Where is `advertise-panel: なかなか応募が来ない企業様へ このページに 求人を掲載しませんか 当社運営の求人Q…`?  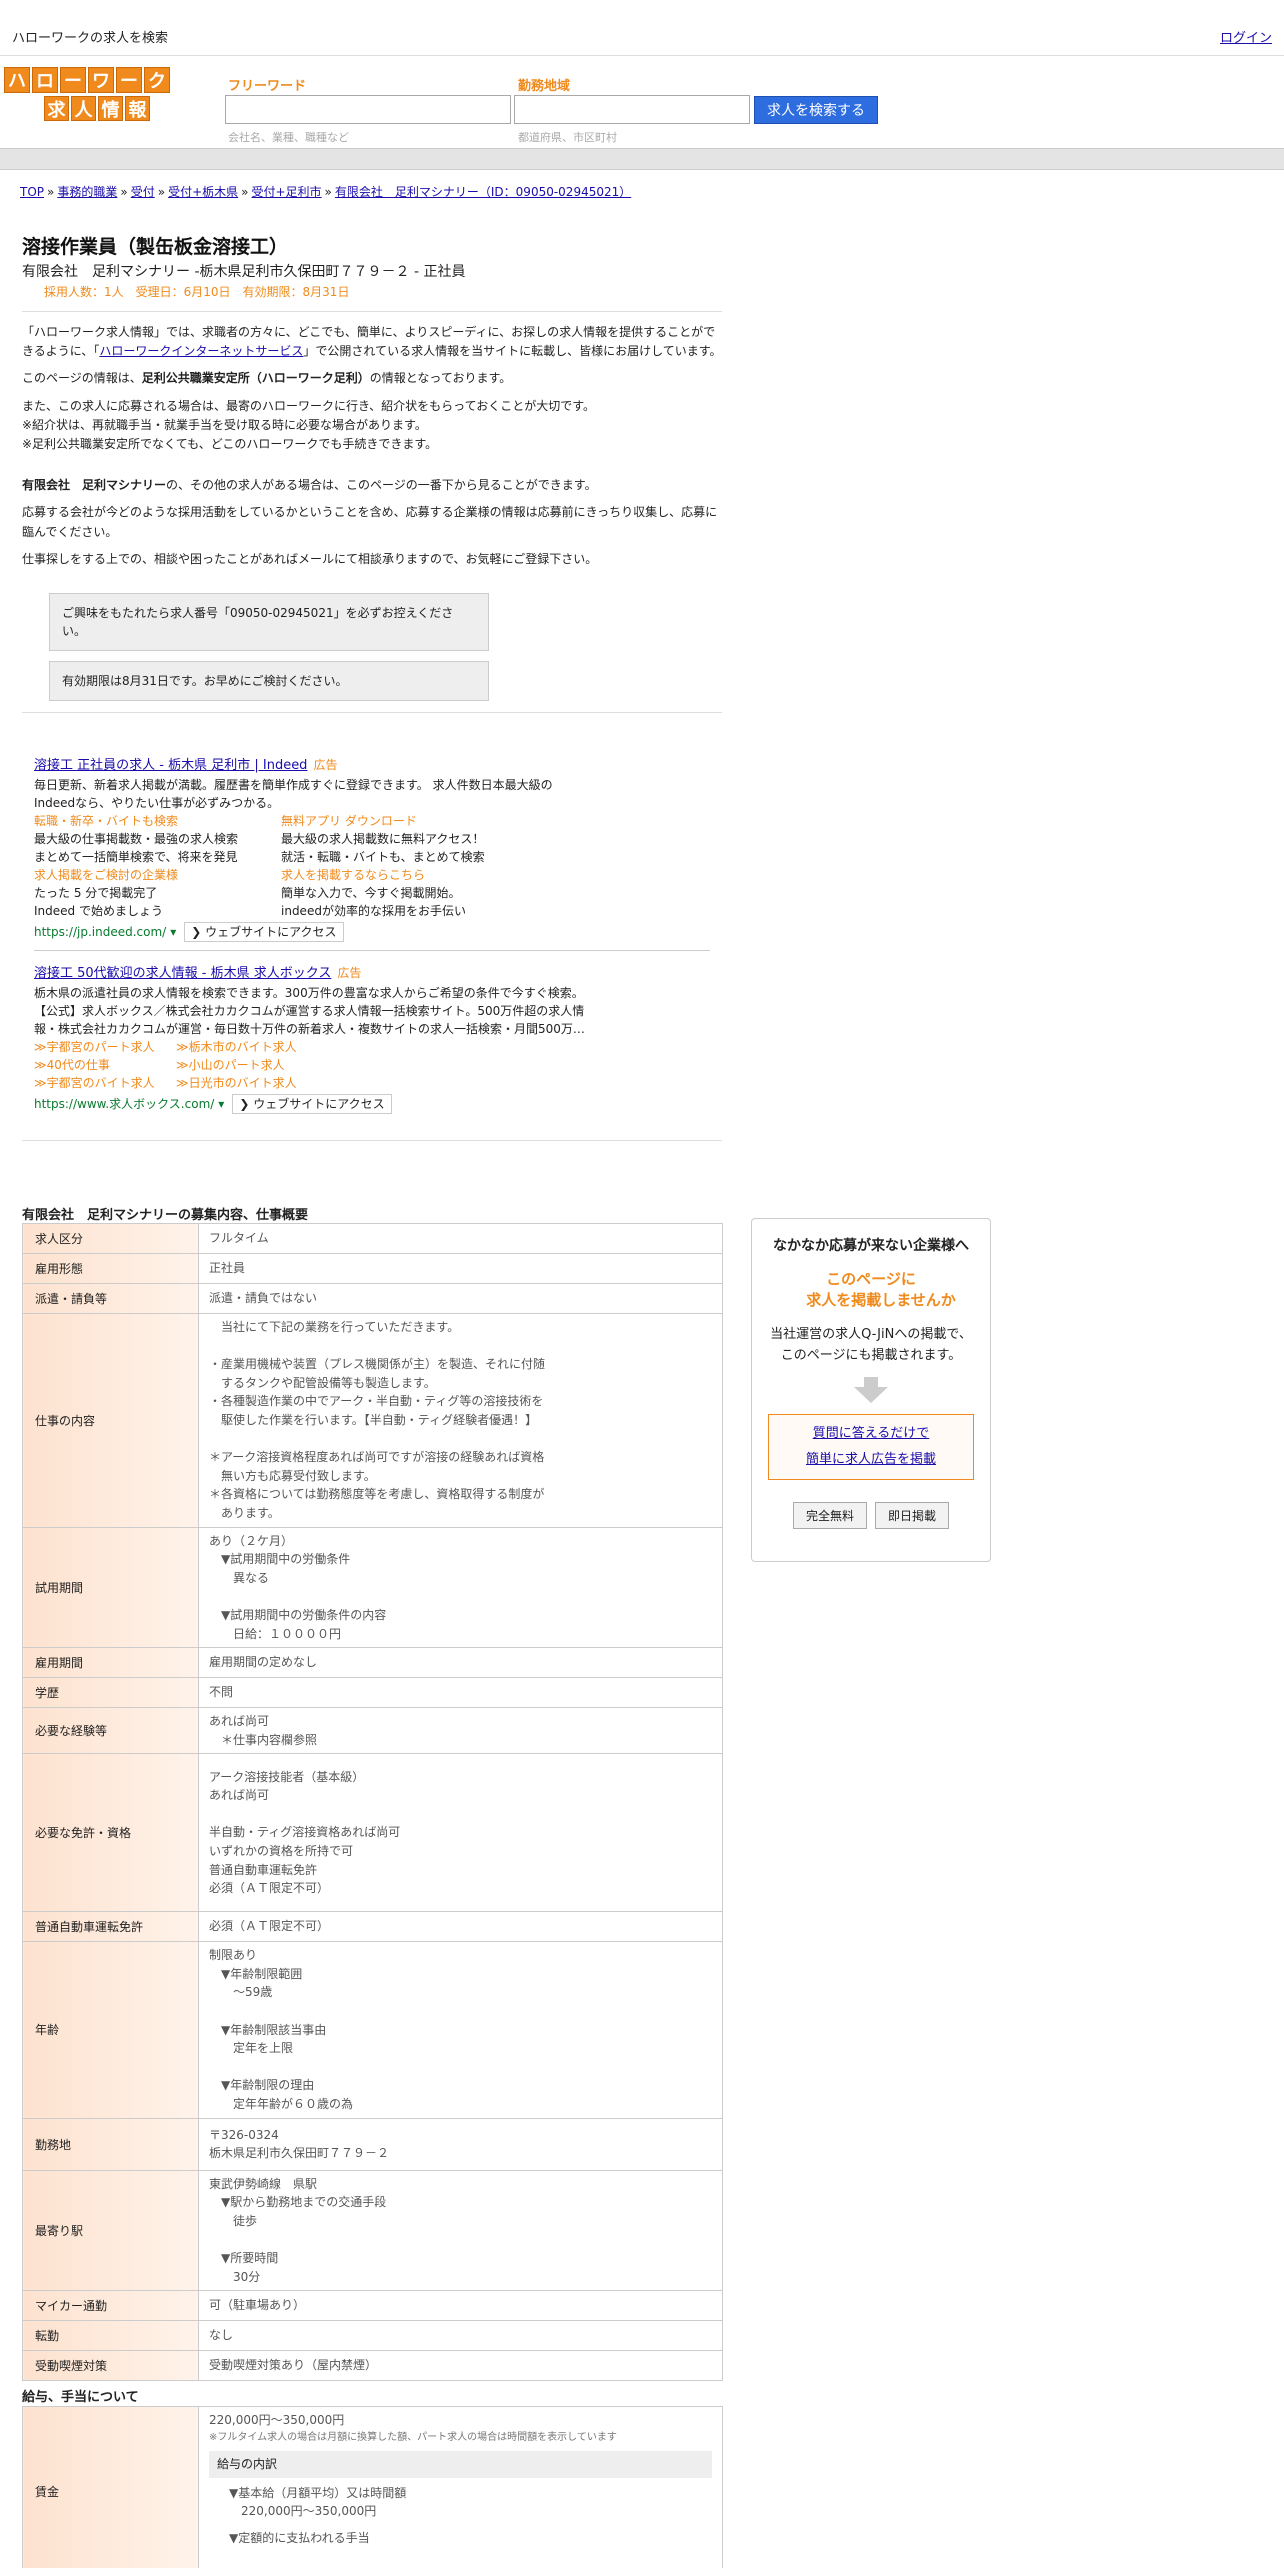 advertise-panel: なかなか応募が来ない企業様へ このページに 求人を掲載しませんか 当社運営の求人Q… is located at coordinates (871, 1390).